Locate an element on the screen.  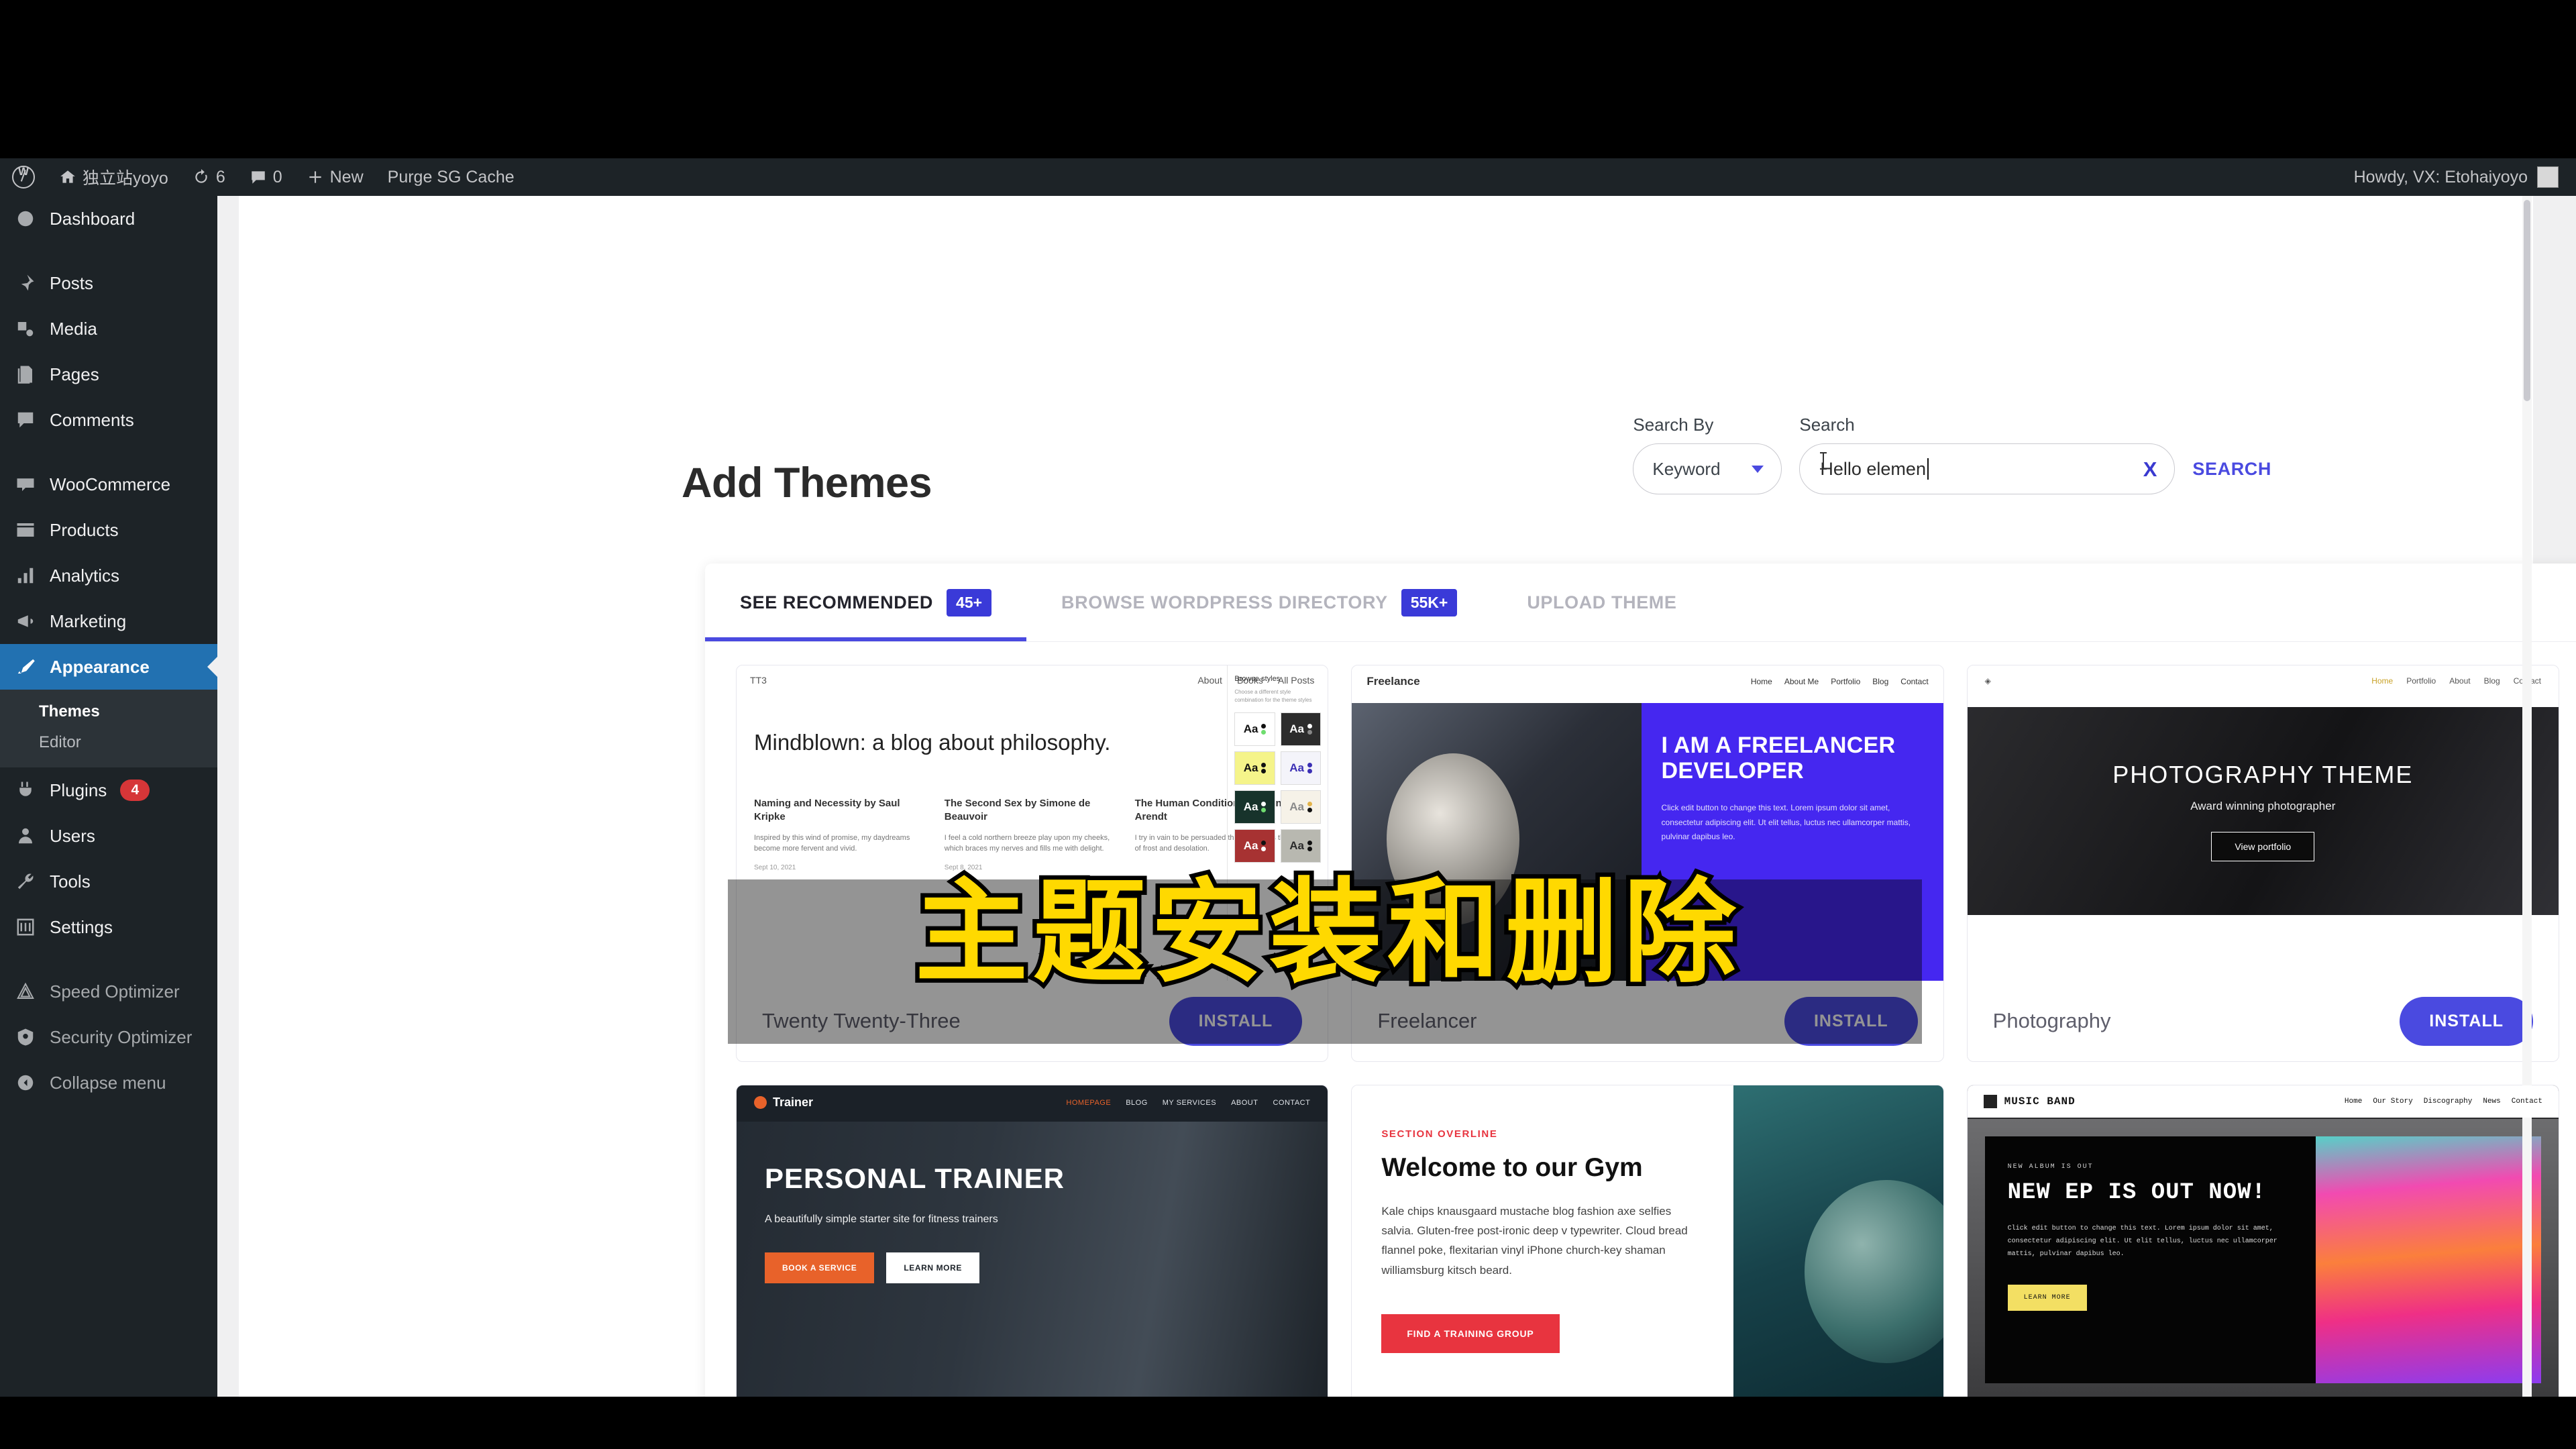
site-name-menu: 独立站yoyo is located at coordinates (113, 177).